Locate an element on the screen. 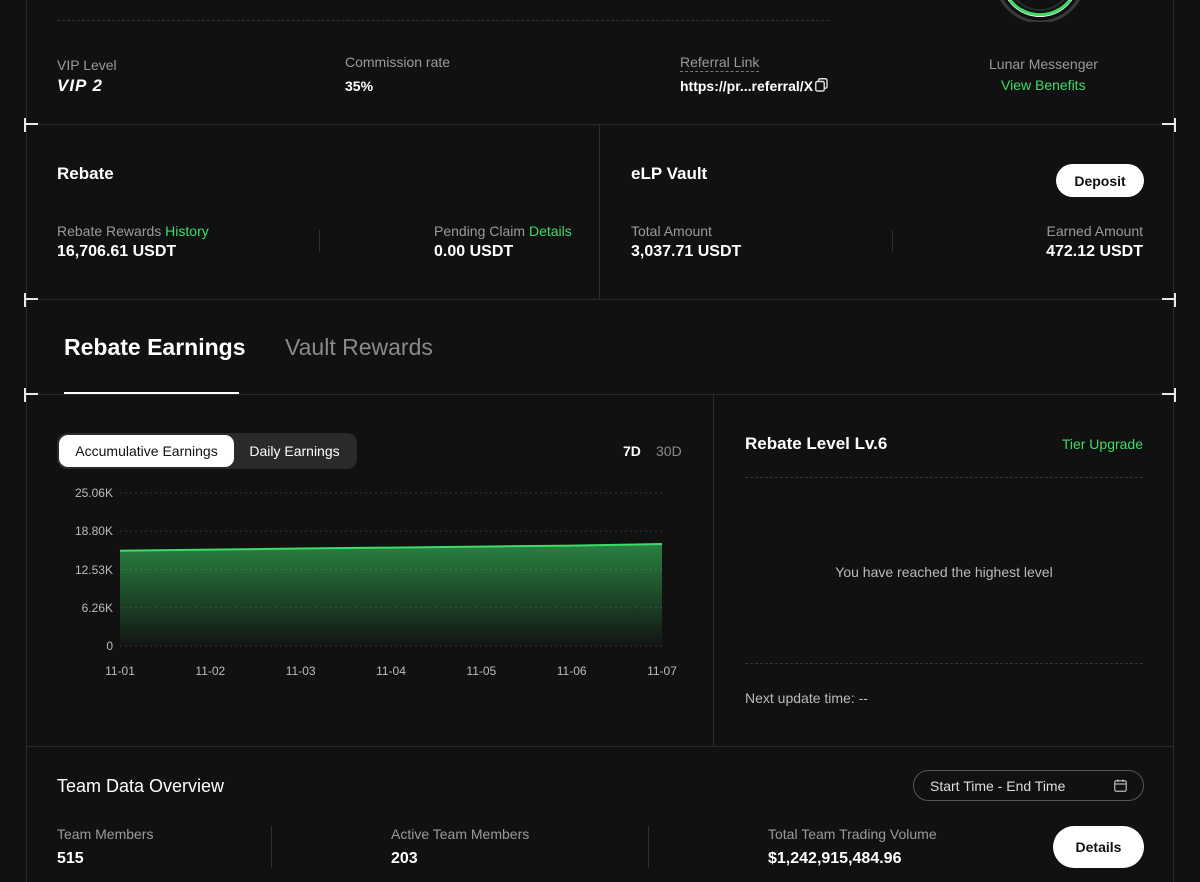 The height and width of the screenshot is (882, 1200). earnings-area-chart is located at coordinates (391, 569).